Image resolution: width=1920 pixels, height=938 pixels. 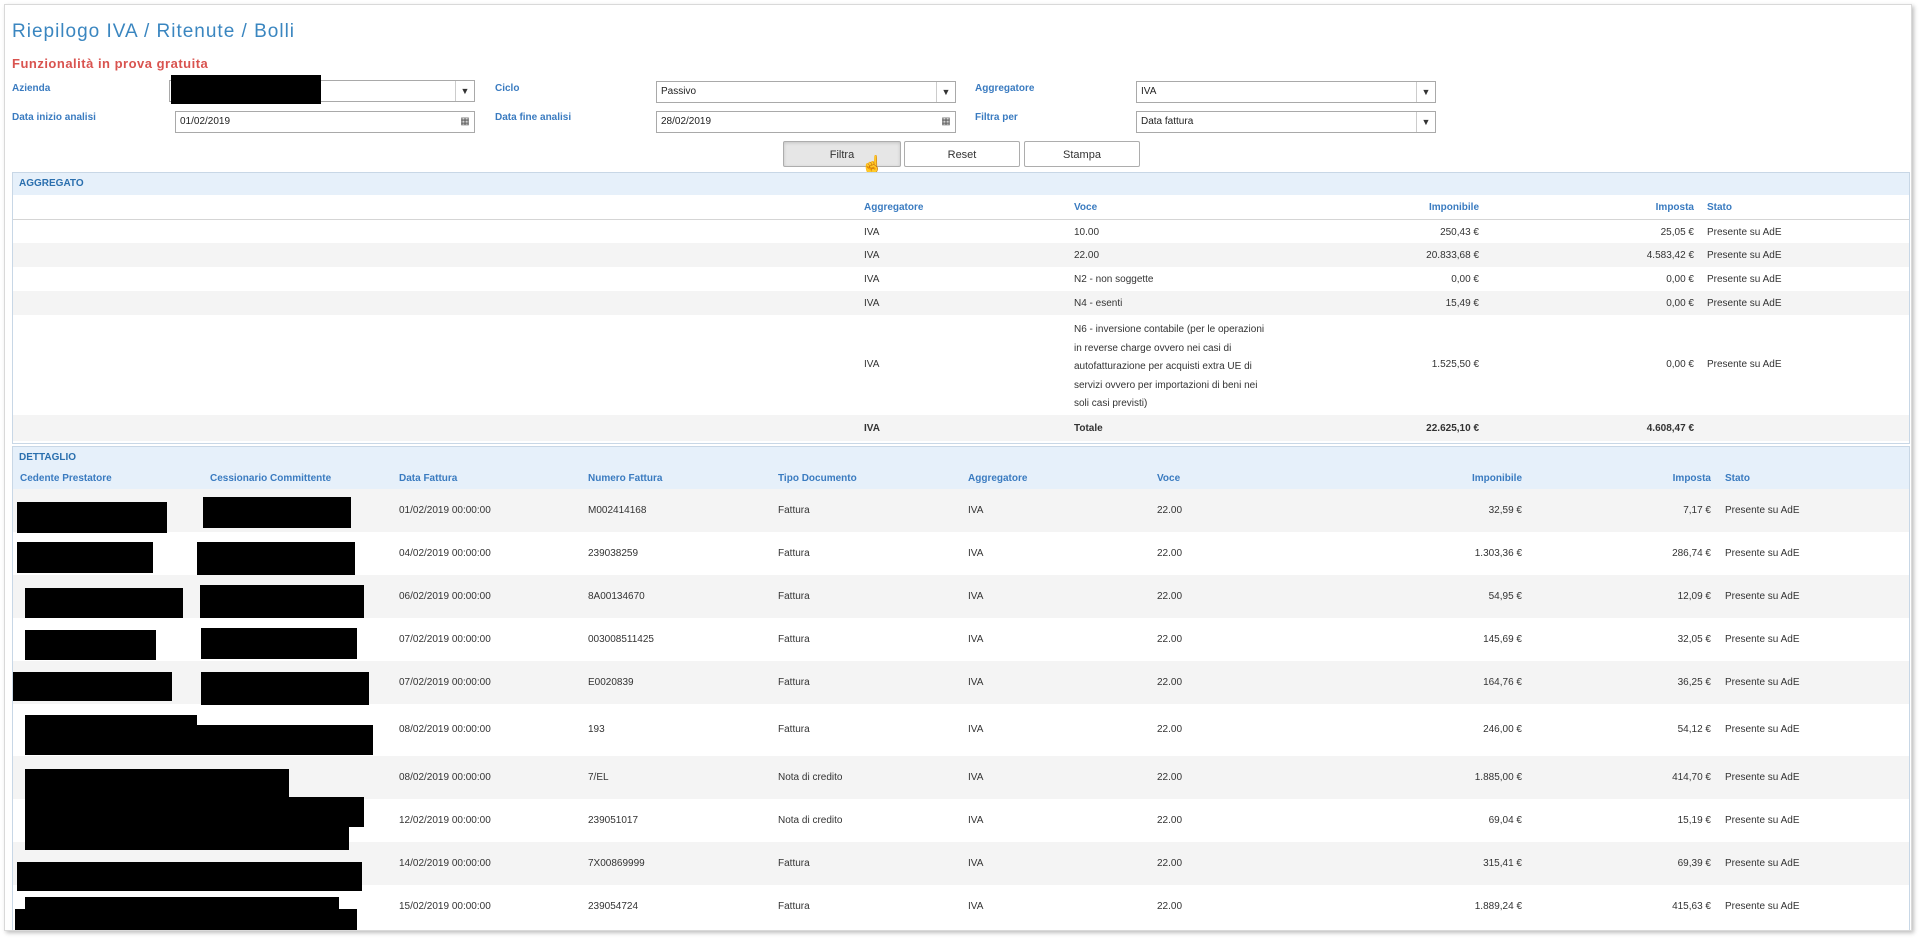 What do you see at coordinates (1005, 88) in the screenshot?
I see `aggregatore-label: Aggregatore` at bounding box center [1005, 88].